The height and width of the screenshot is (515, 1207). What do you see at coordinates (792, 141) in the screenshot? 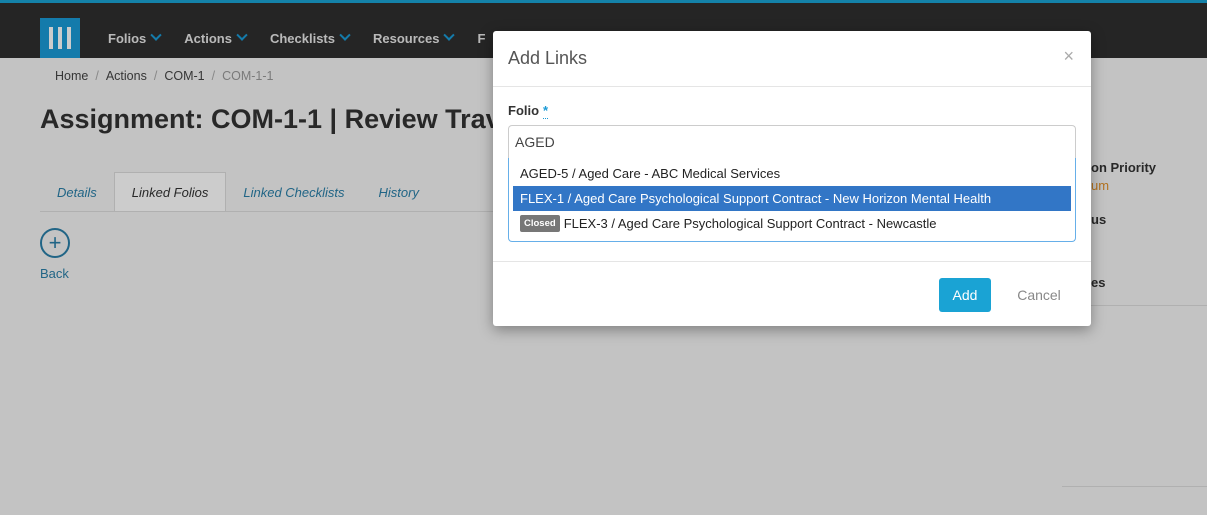
I see `folio-search-input` at bounding box center [792, 141].